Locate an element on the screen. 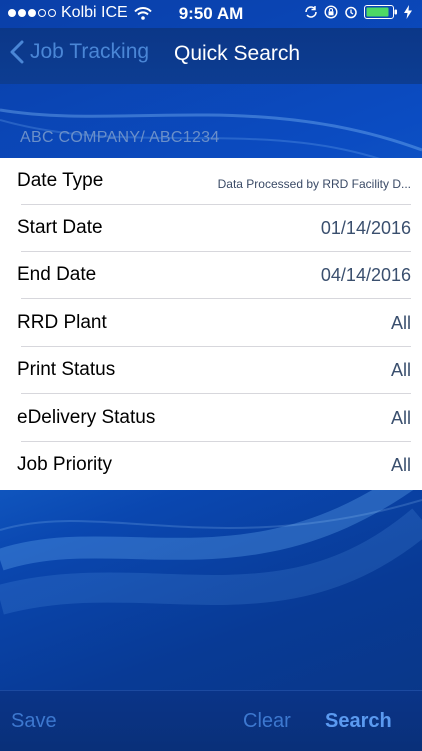 The height and width of the screenshot is (751, 422). field-row-end-date: End Date 04/14/2016 is located at coordinates (211, 275).